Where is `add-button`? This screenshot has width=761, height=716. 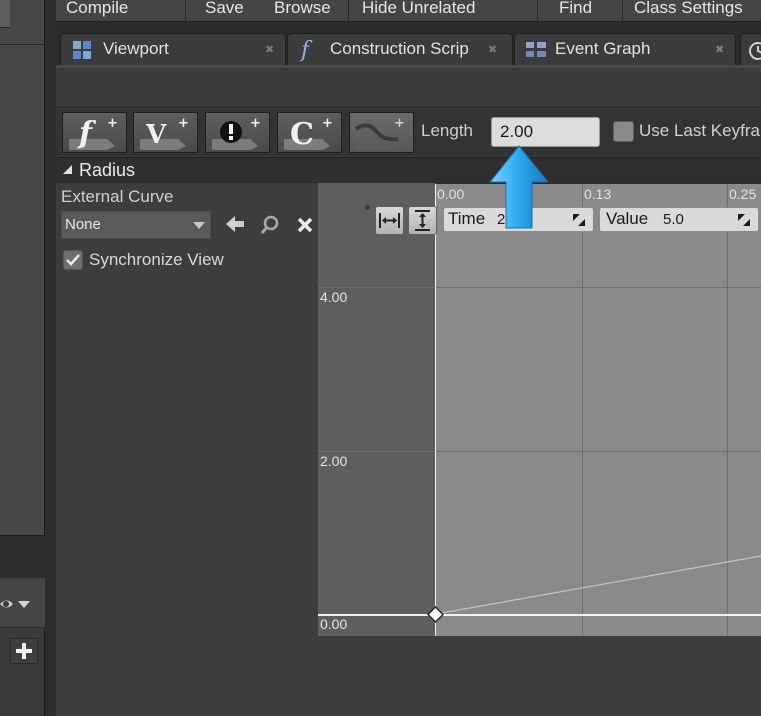 add-button is located at coordinates (24, 651).